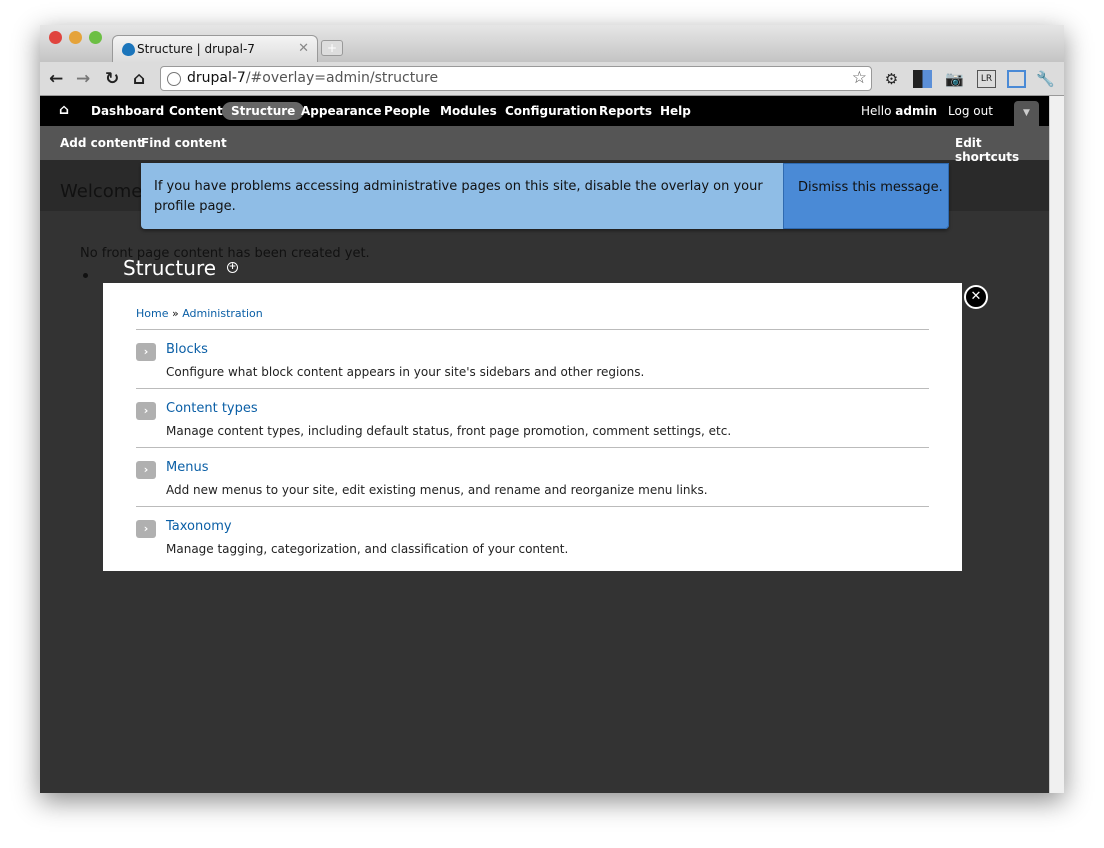  What do you see at coordinates (212, 408) in the screenshot?
I see `content-types-link: Content types` at bounding box center [212, 408].